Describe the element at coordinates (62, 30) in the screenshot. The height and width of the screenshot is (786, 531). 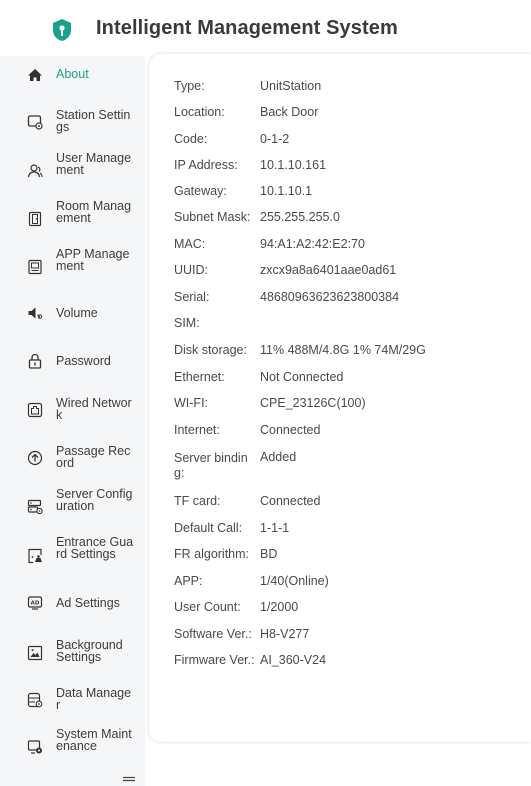
I see `shield-logo-icon` at that location.